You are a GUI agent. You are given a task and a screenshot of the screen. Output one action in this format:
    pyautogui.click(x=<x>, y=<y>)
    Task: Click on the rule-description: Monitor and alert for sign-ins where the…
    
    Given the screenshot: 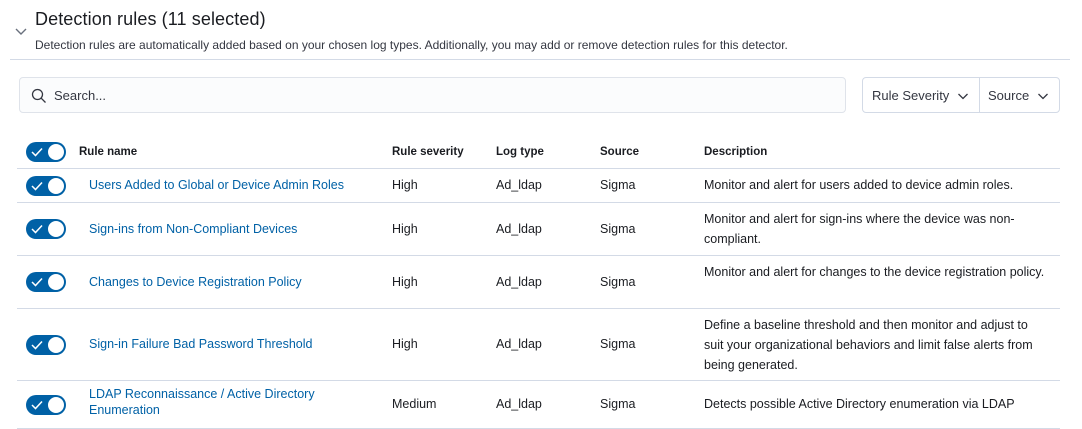 What is the action you would take?
    pyautogui.click(x=859, y=229)
    